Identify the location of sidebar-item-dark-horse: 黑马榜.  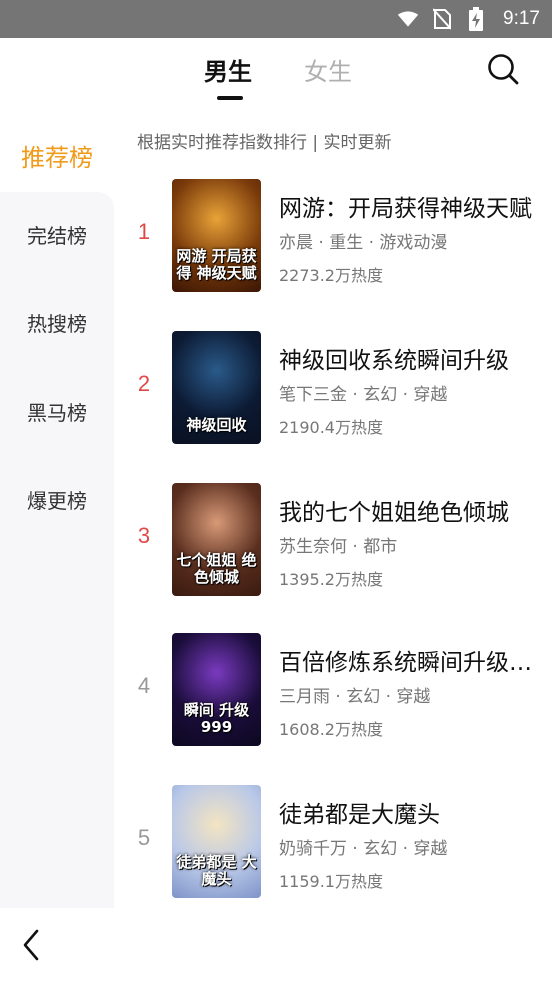
(57, 411).